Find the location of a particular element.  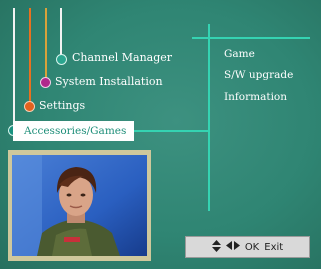

menu-dot-system-installation is located at coordinates (45, 82).